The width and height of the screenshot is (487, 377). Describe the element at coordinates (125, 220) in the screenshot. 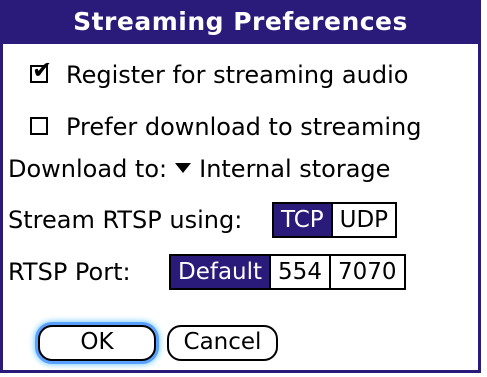

I see `rtsp-using-label: Stream RTSP using:` at that location.